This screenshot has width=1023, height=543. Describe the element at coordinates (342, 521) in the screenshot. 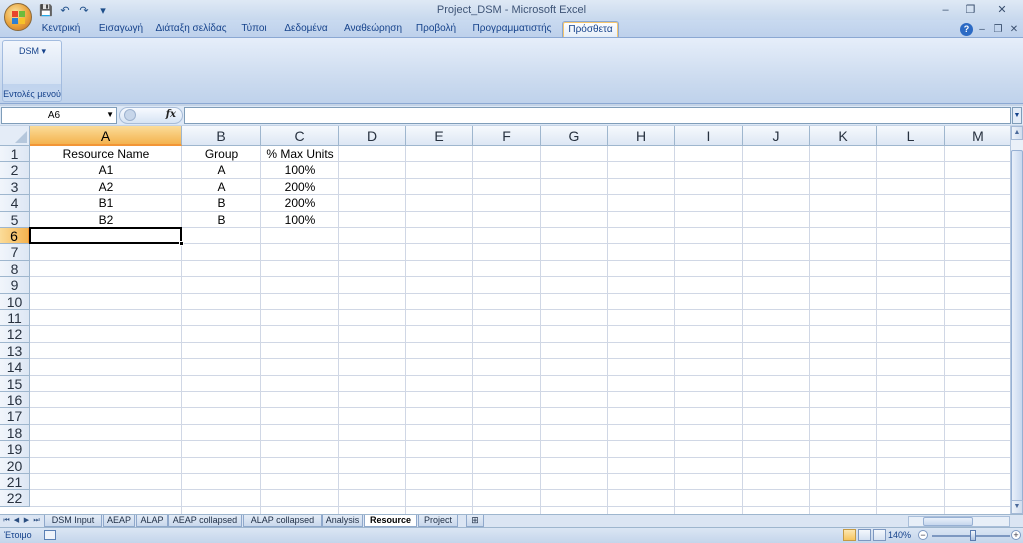

I see `sheet-tab-analysis: Analysis` at that location.